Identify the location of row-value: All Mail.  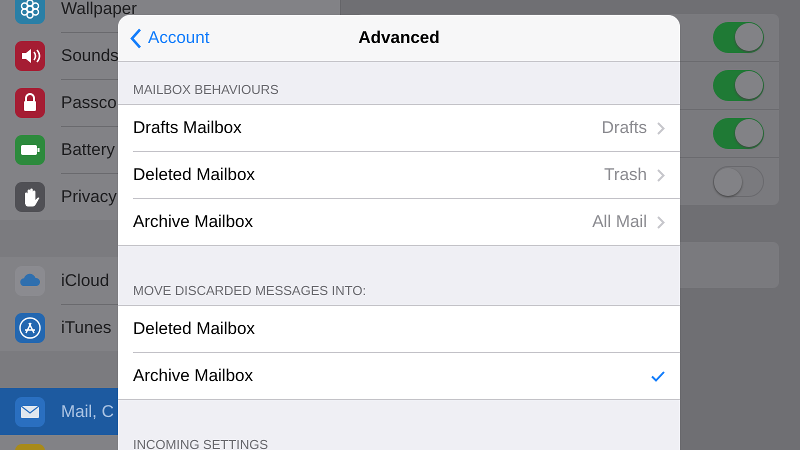
(619, 222).